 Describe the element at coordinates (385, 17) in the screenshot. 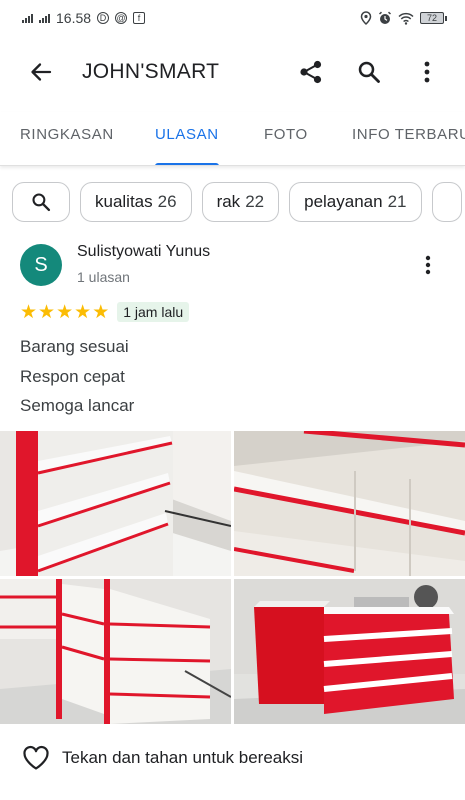

I see `alarm-icon` at that location.